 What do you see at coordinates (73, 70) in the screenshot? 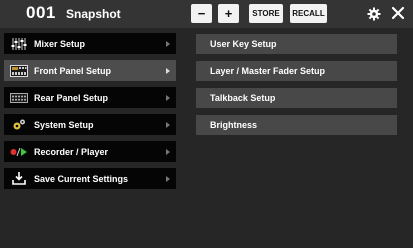
I see `menu-item-label: Front Panel Setup` at bounding box center [73, 70].